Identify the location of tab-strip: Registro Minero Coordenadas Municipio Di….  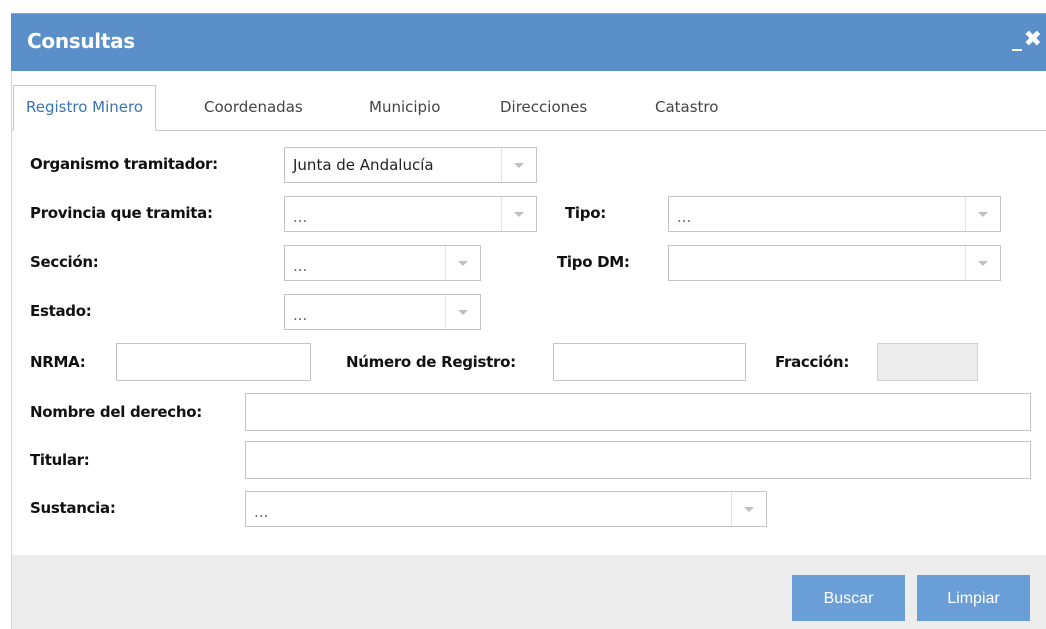
(529, 101).